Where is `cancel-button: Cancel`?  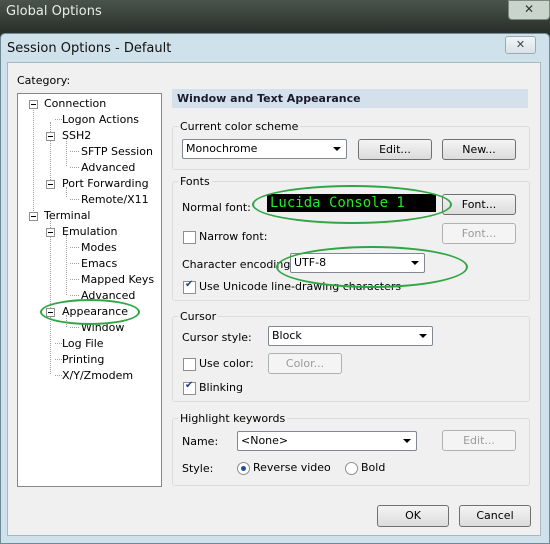 cancel-button: Cancel is located at coordinates (495, 516).